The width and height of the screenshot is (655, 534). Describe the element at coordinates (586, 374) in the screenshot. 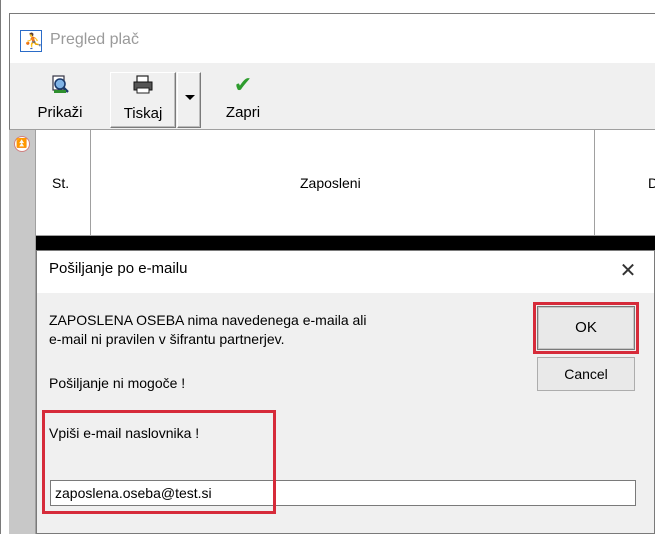

I see `cancel-button: Cancel` at that location.